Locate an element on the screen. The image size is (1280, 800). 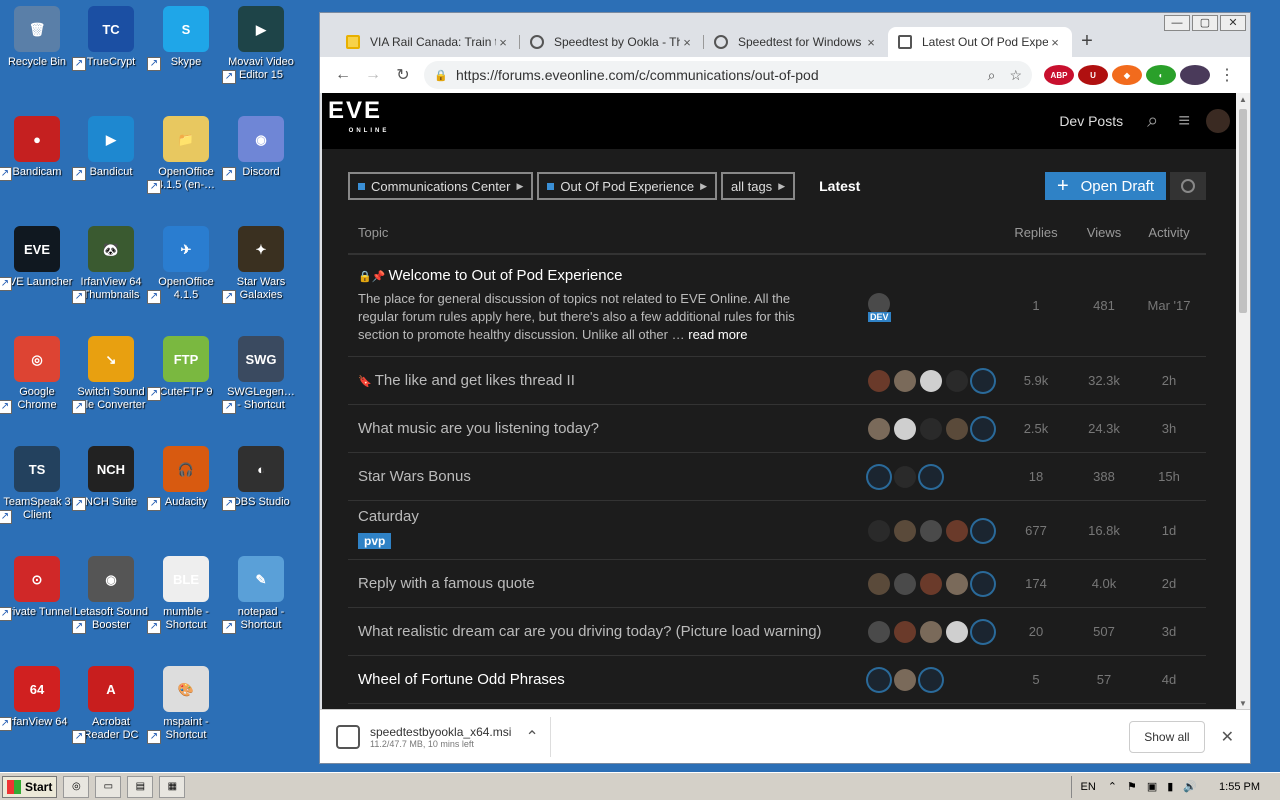
extension-orange-icon: ◆ is located at coordinates (1127, 75).